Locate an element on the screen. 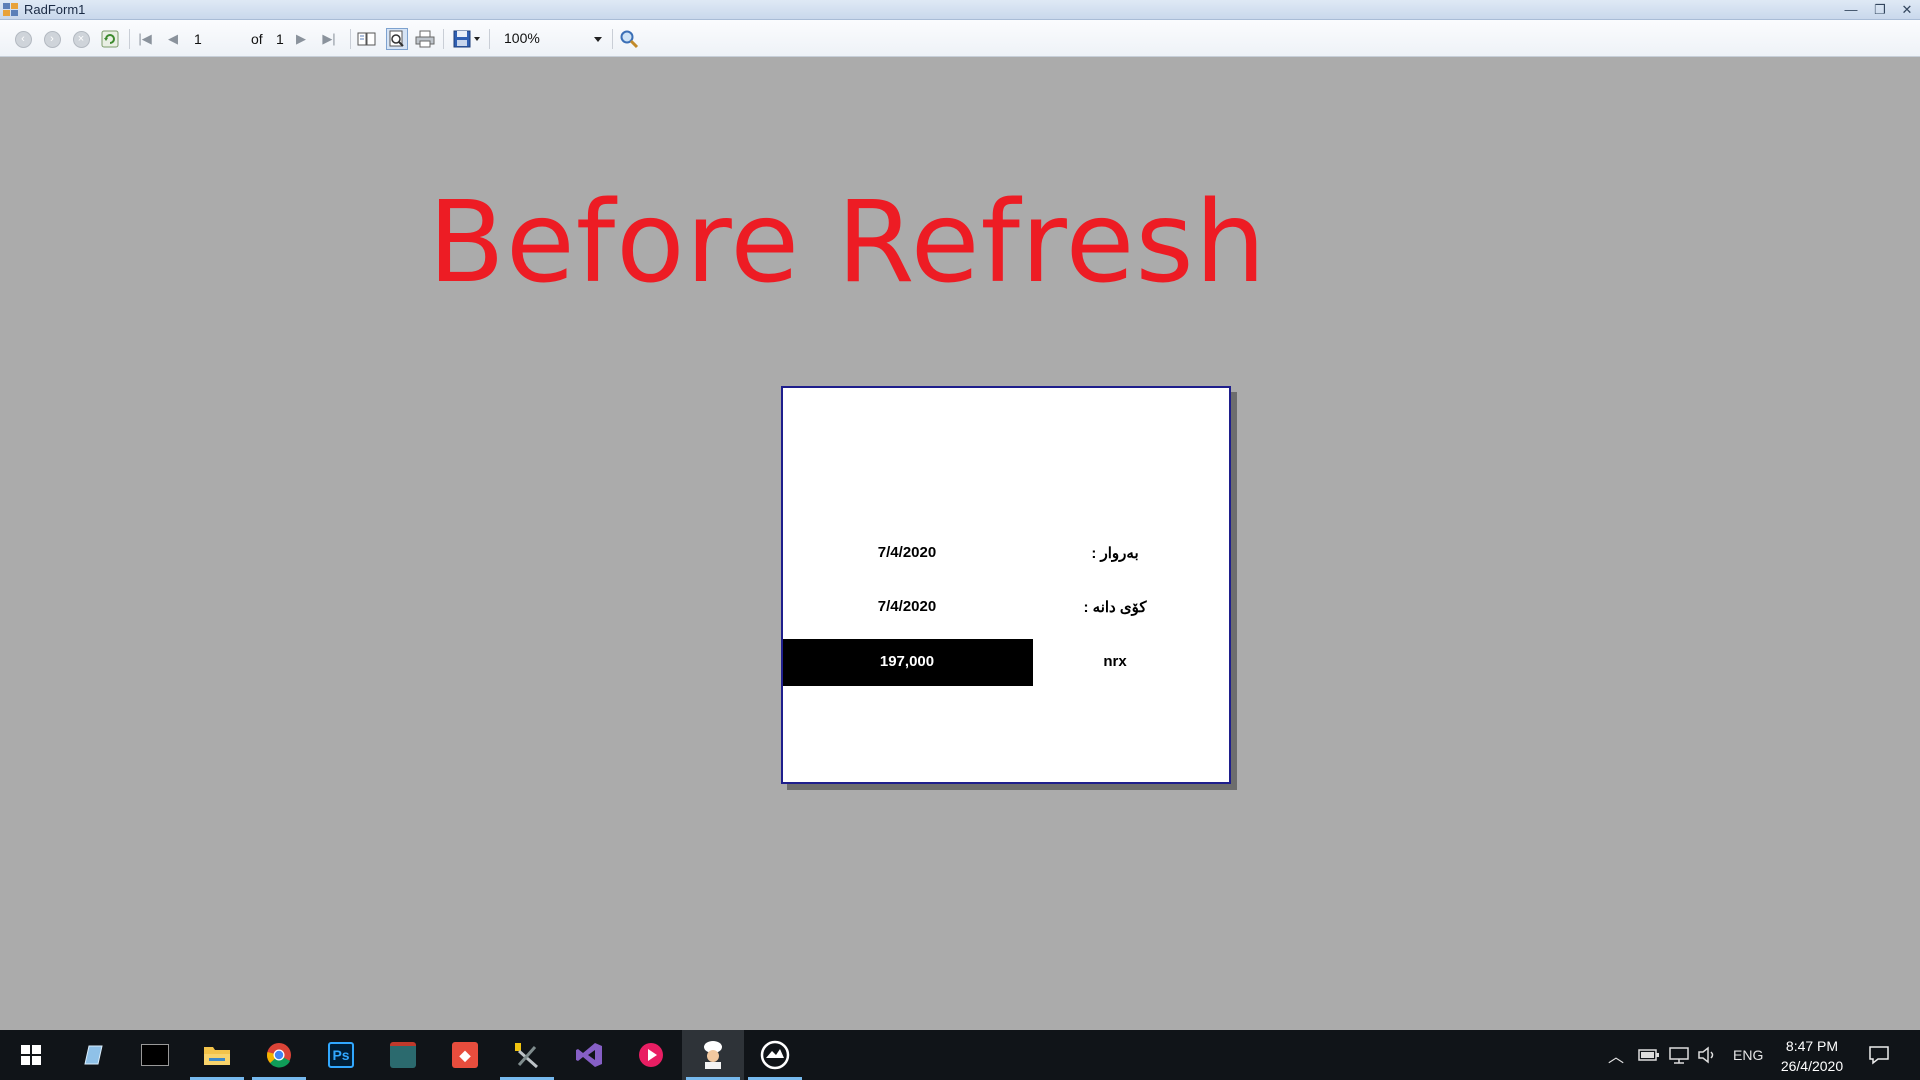 The width and height of the screenshot is (1920, 1080). next-page-button: ▶ is located at coordinates (301, 39).